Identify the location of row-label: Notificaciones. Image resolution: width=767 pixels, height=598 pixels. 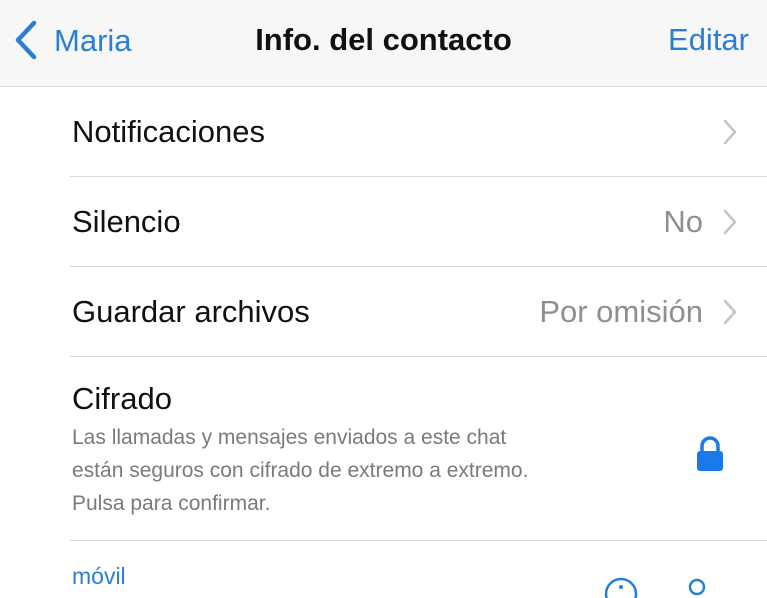
(168, 131).